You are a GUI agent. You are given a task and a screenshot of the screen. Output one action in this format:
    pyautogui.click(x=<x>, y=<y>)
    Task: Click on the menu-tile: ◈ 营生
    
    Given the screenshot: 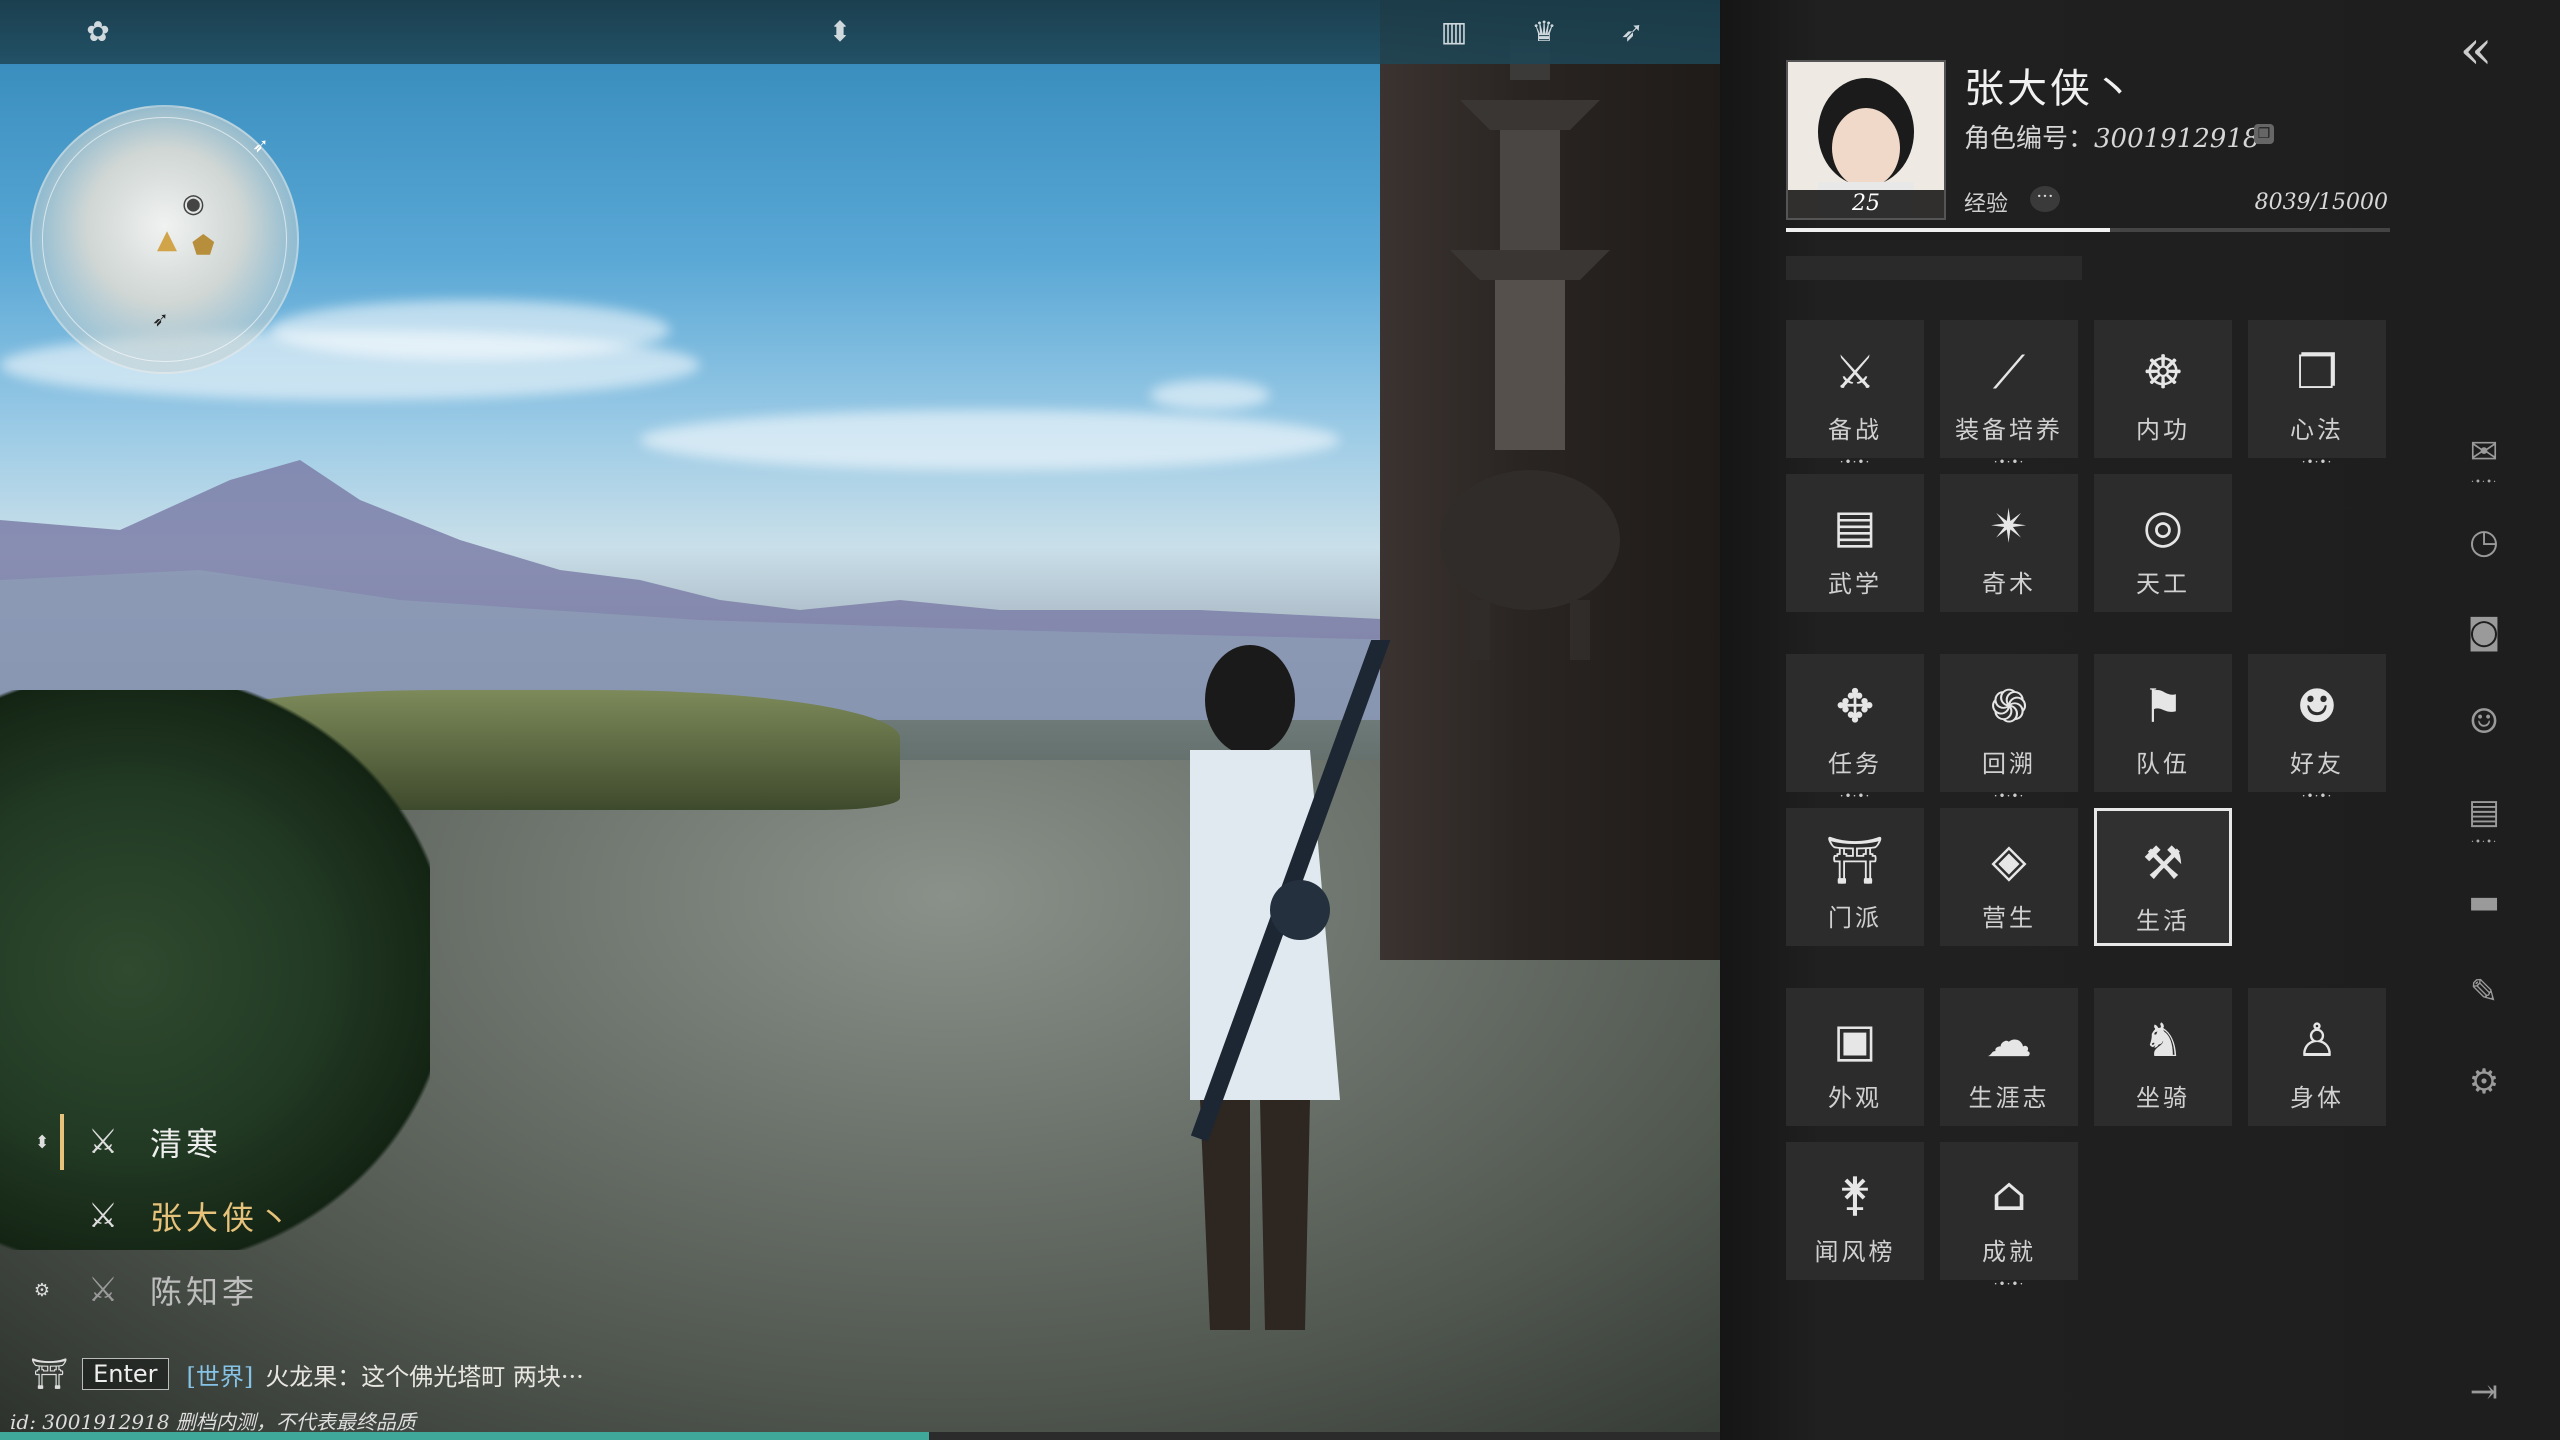 What is the action you would take?
    pyautogui.click(x=2009, y=877)
    